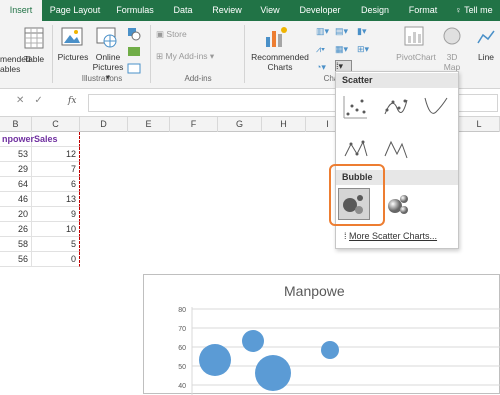 The width and height of the screenshot is (500, 395). Describe the element at coordinates (321, 67) in the screenshot. I see `pie-chart-icon: ◔▾` at that location.